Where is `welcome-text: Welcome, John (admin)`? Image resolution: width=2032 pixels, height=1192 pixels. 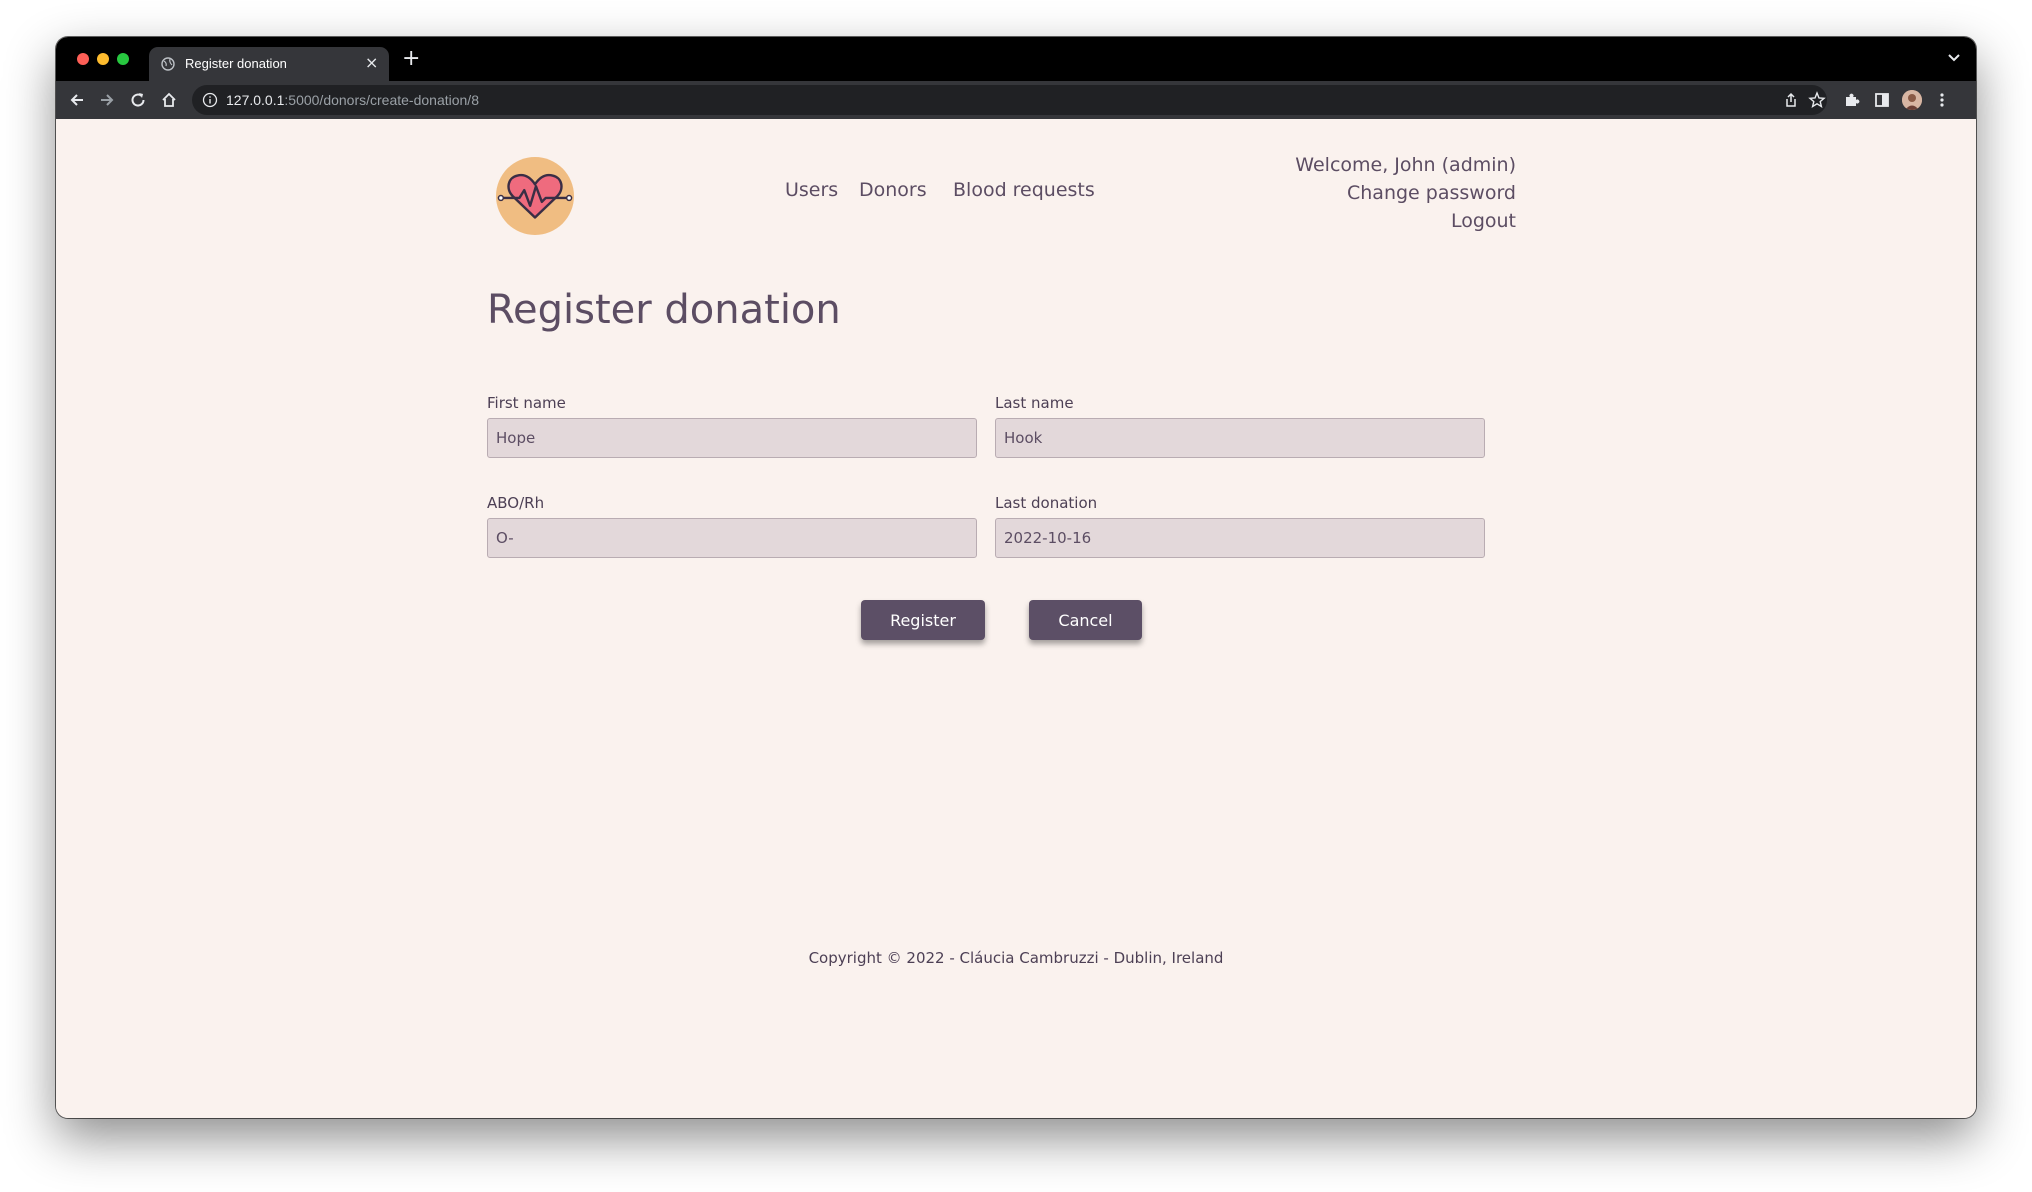
welcome-text: Welcome, John (admin) is located at coordinates (1405, 165).